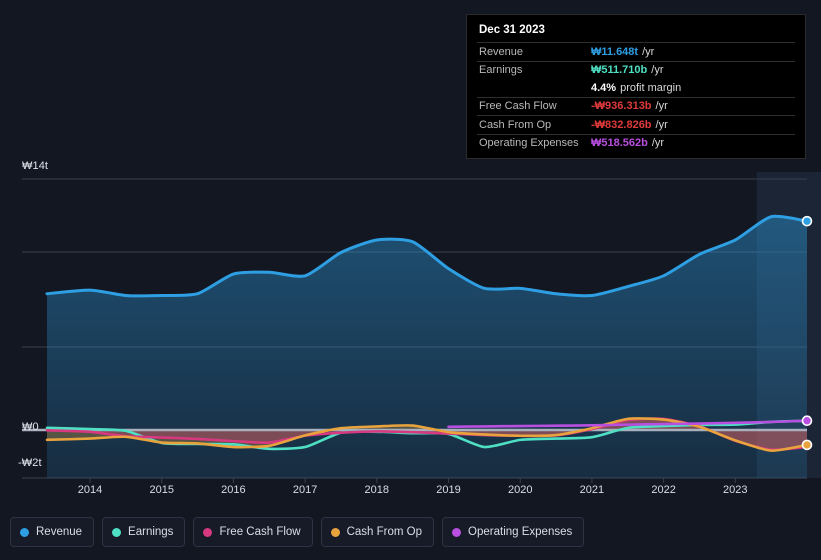 The width and height of the screenshot is (821, 560). I want to click on tooltip-row-value: ₩511.710b, so click(619, 70).